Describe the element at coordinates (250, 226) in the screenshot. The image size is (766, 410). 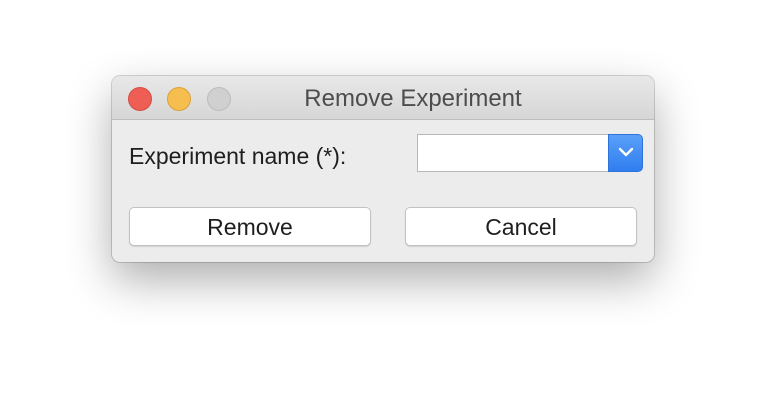
I see `remove-button: Remove` at that location.